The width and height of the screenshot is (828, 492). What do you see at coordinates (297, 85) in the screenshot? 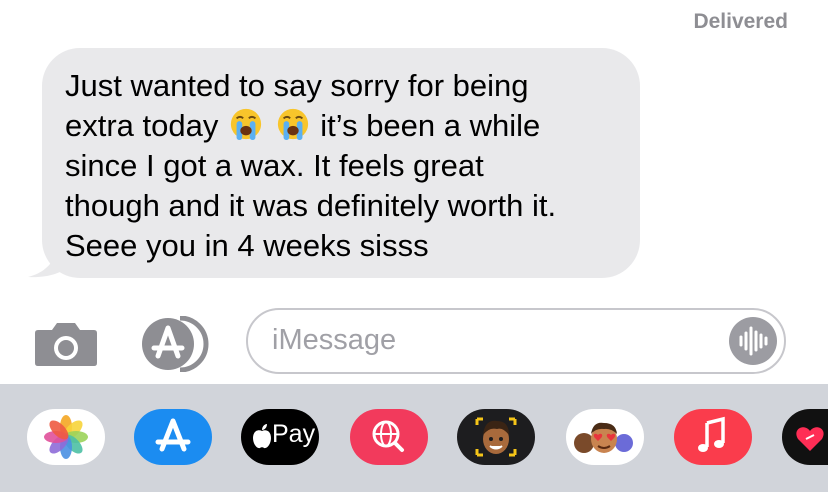
I see `message-line: Just wanted to say sorry for being` at bounding box center [297, 85].